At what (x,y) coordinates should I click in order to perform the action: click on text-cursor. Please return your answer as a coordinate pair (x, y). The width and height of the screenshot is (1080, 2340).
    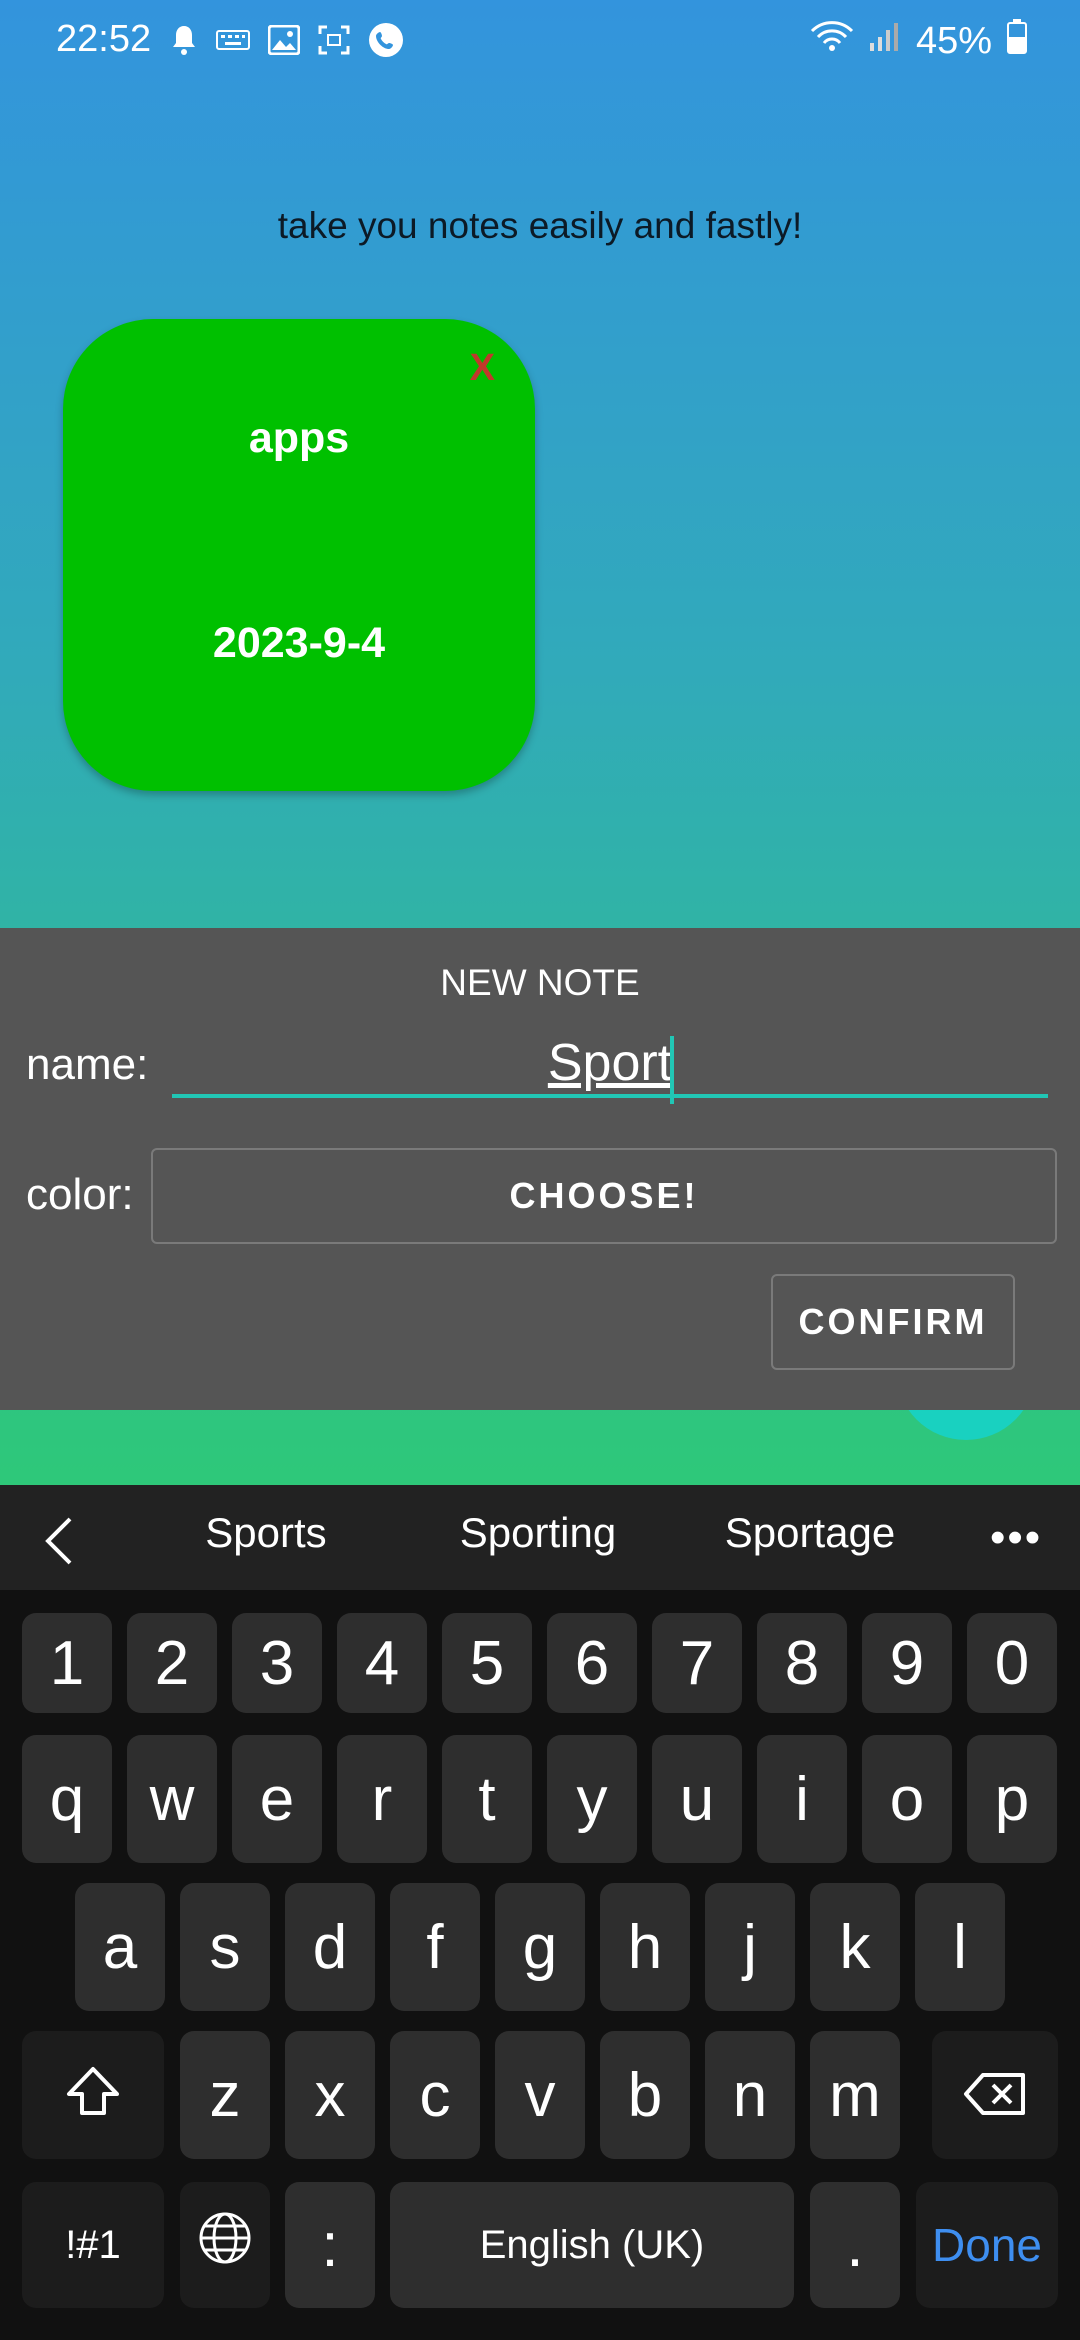
    Looking at the image, I should click on (672, 1070).